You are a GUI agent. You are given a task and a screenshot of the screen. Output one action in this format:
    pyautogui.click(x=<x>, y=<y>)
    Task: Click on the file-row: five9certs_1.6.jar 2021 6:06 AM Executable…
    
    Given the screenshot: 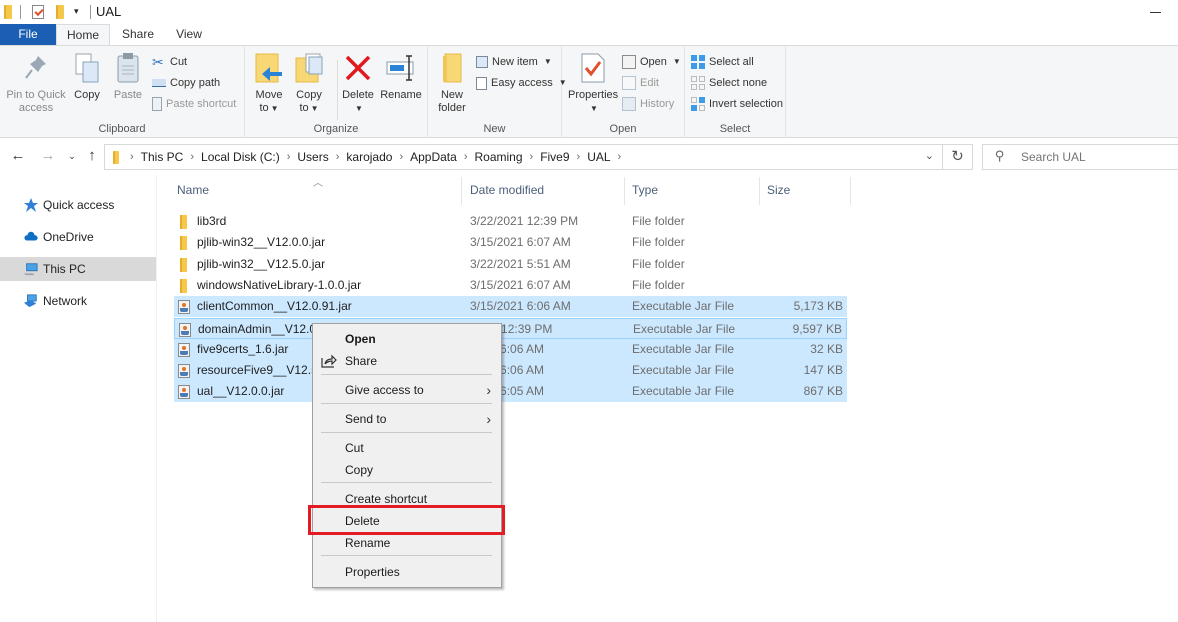 What is the action you would take?
    pyautogui.click(x=510, y=349)
    